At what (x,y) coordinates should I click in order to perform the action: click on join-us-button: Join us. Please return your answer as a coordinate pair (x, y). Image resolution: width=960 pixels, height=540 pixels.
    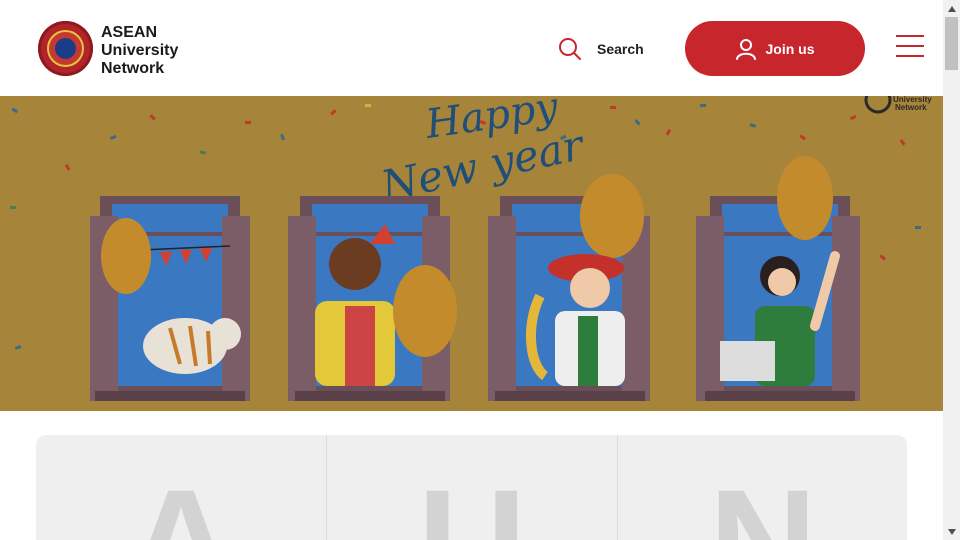
    Looking at the image, I should click on (775, 48).